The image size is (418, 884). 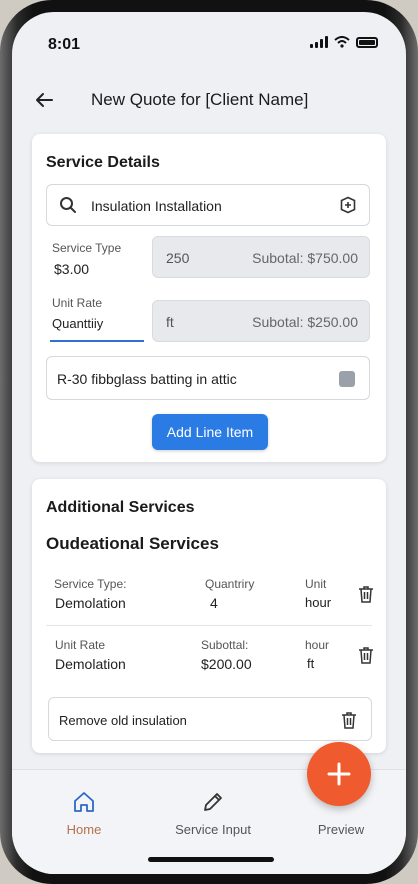 What do you see at coordinates (347, 379) in the screenshot?
I see `checkbox-icon` at bounding box center [347, 379].